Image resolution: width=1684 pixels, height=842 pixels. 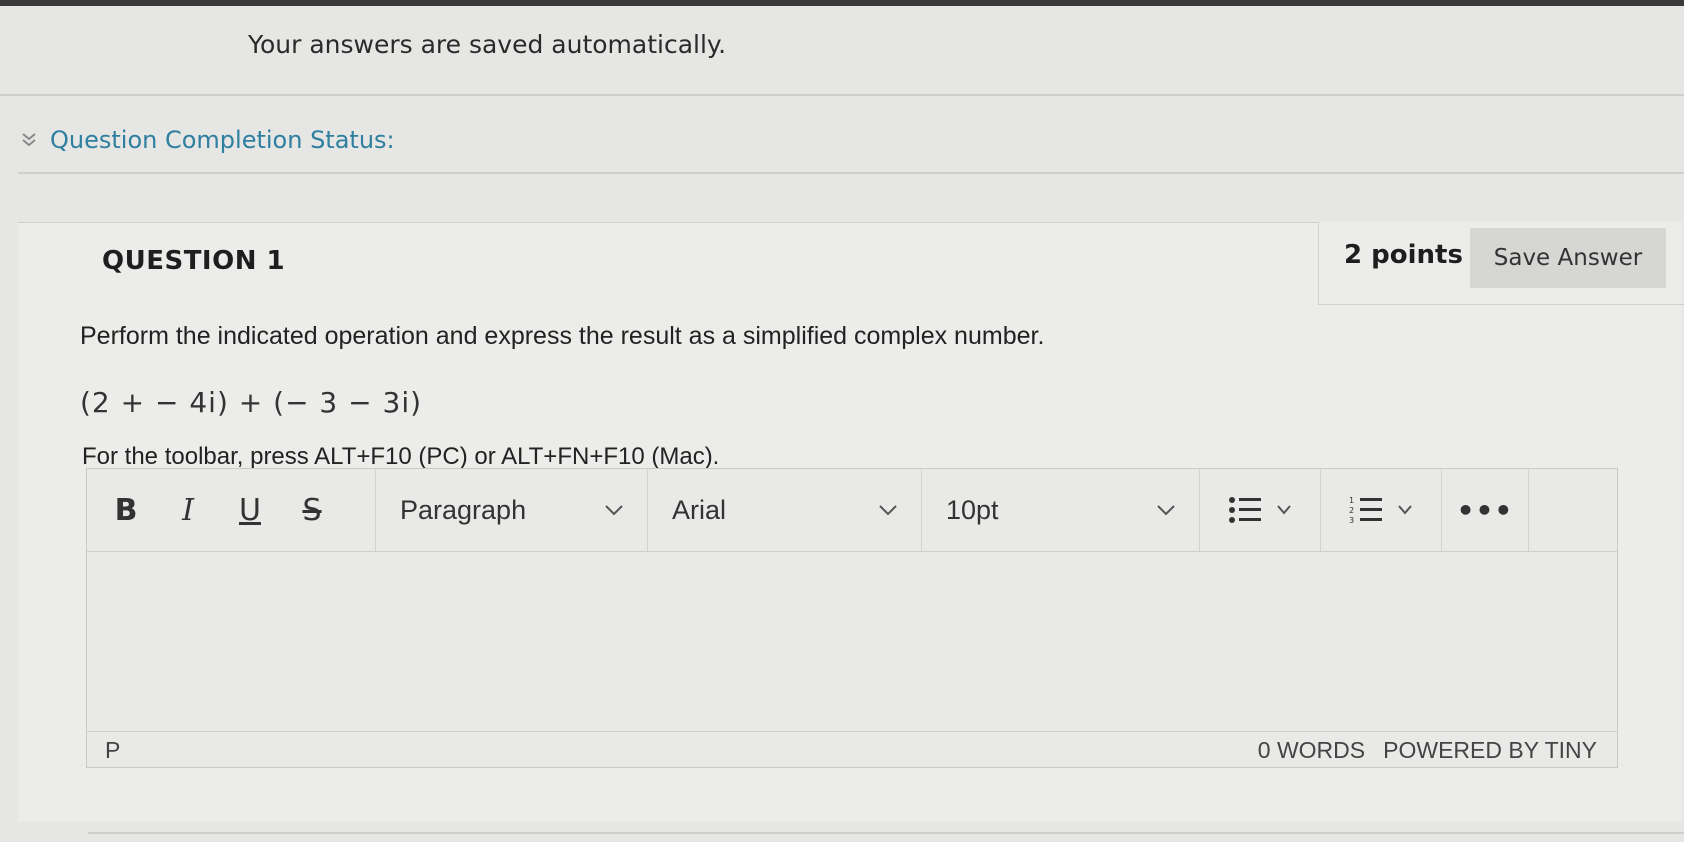 I want to click on autosave-note: Your answers are saved automatically., so click(x=487, y=44).